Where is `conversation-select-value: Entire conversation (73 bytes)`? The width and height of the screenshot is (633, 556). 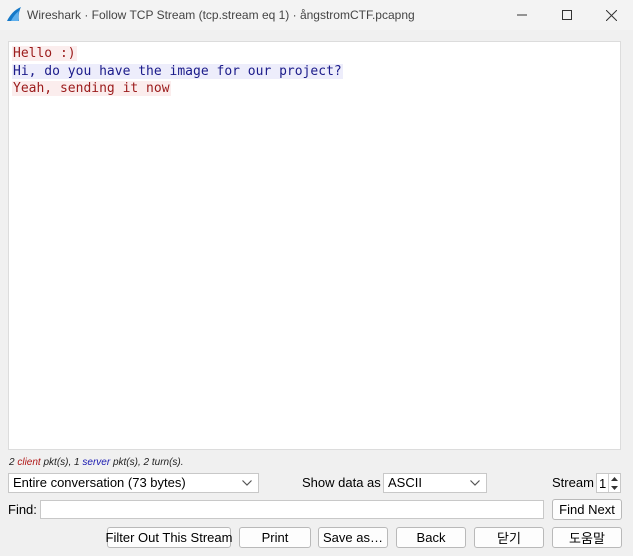 conversation-select-value: Entire conversation (73 bytes) is located at coordinates (99, 482).